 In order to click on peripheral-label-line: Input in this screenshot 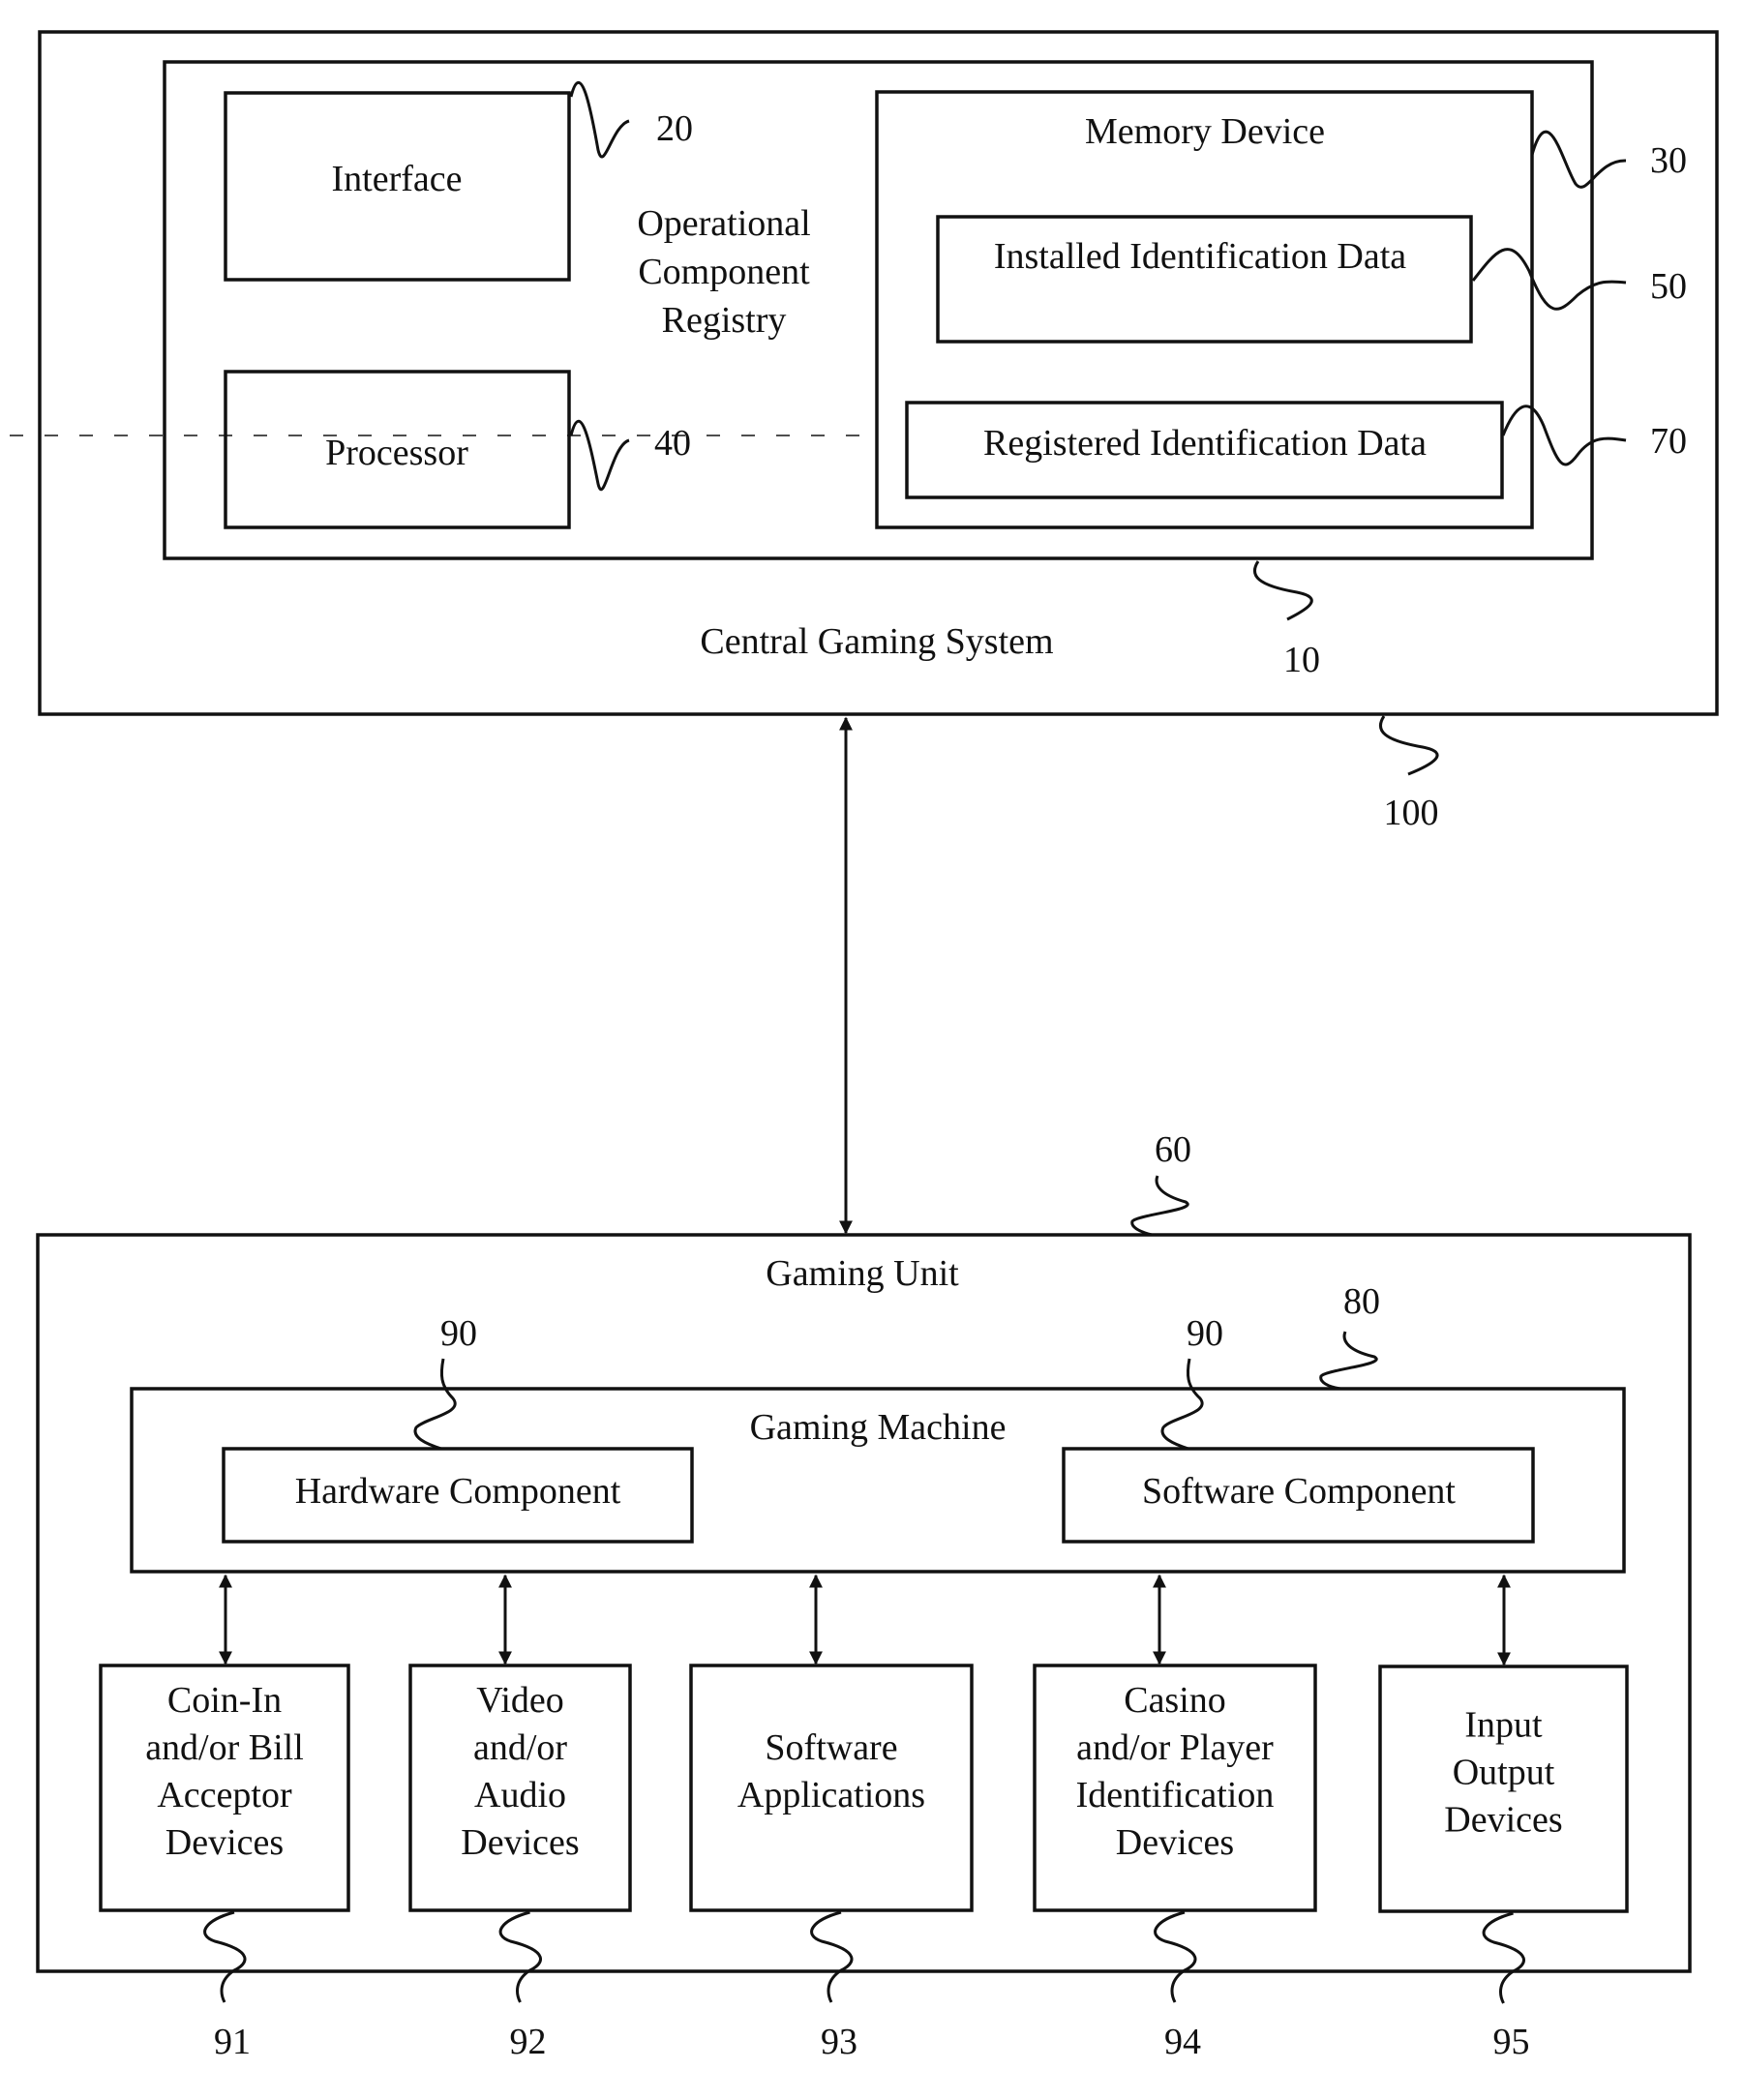, I will do `click(1504, 1726)`.